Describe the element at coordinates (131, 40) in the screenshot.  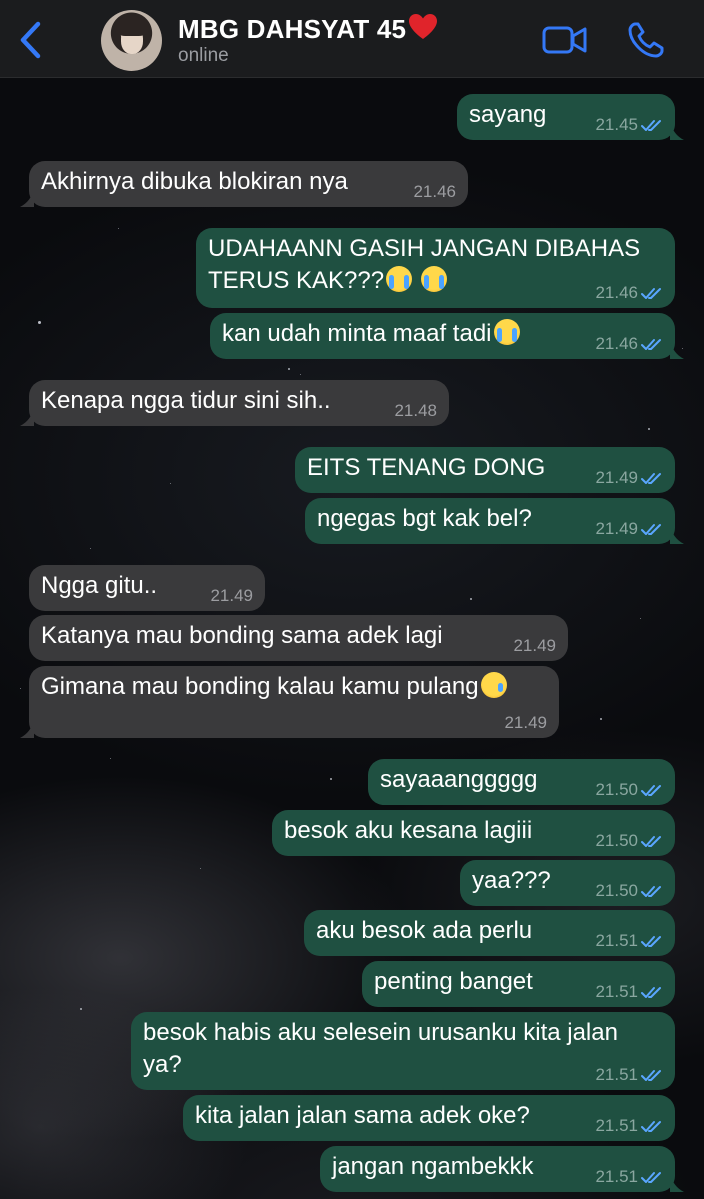
I see `contact-avatar` at that location.